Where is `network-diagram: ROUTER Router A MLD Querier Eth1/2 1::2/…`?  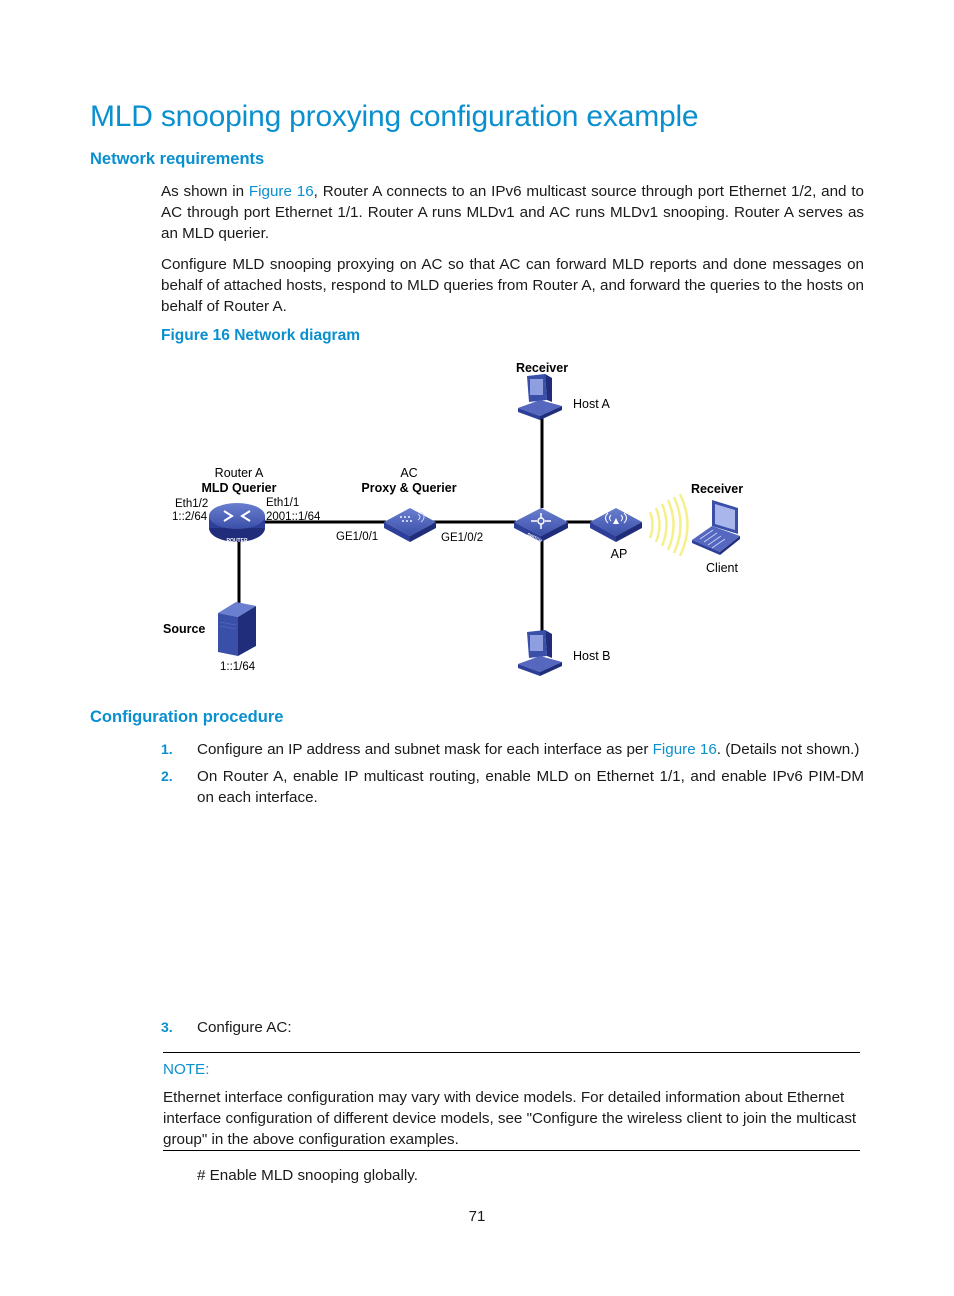
network-diagram: ROUTER Router A MLD Querier Eth1/2 1::2/… is located at coordinates (453, 518).